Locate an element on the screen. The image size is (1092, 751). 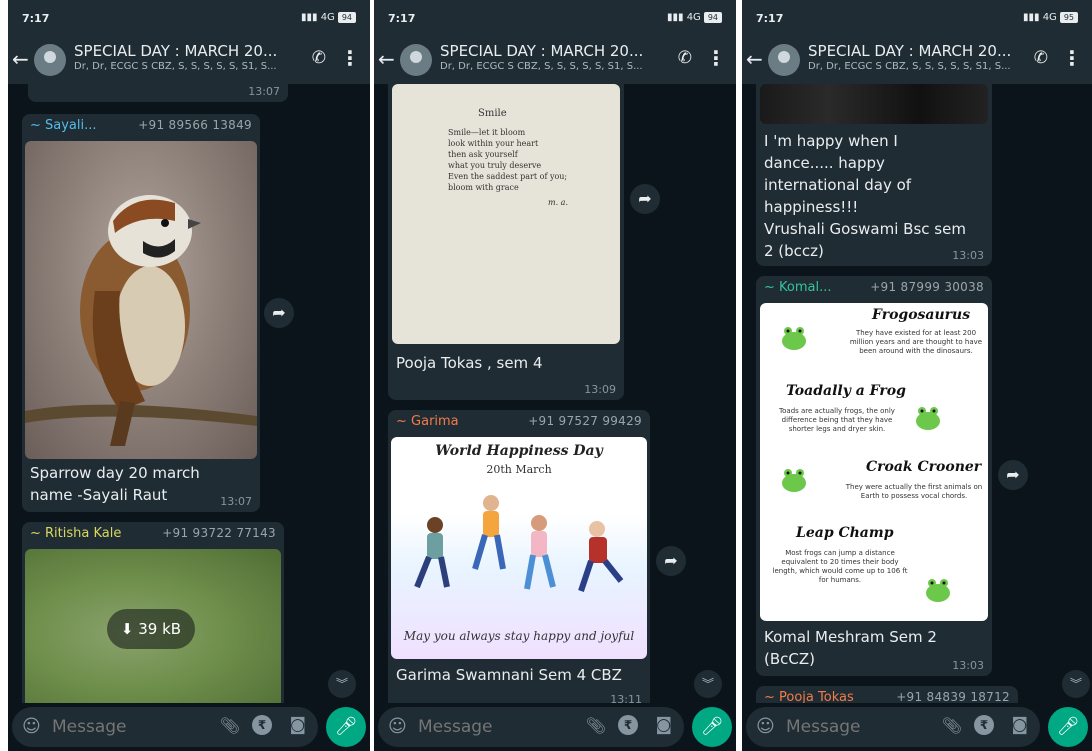
battery-icon: 94 is located at coordinates (712, 17).